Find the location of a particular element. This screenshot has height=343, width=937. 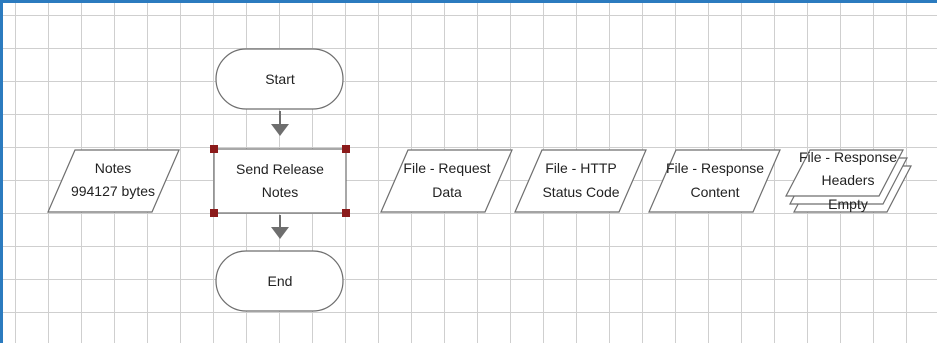

connector-start-to-process is located at coordinates (280, 123).